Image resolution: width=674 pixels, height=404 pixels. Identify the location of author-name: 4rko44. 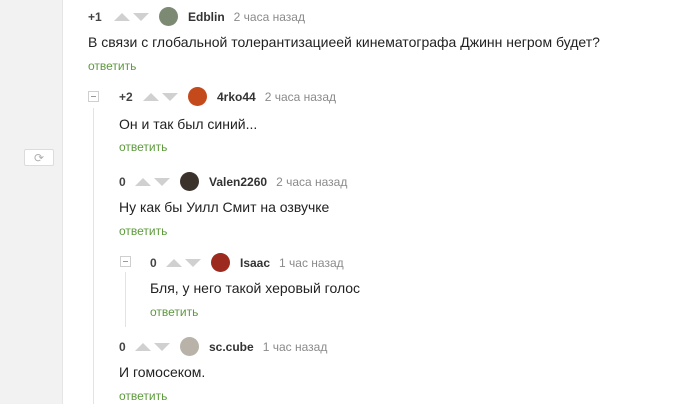
(236, 97).